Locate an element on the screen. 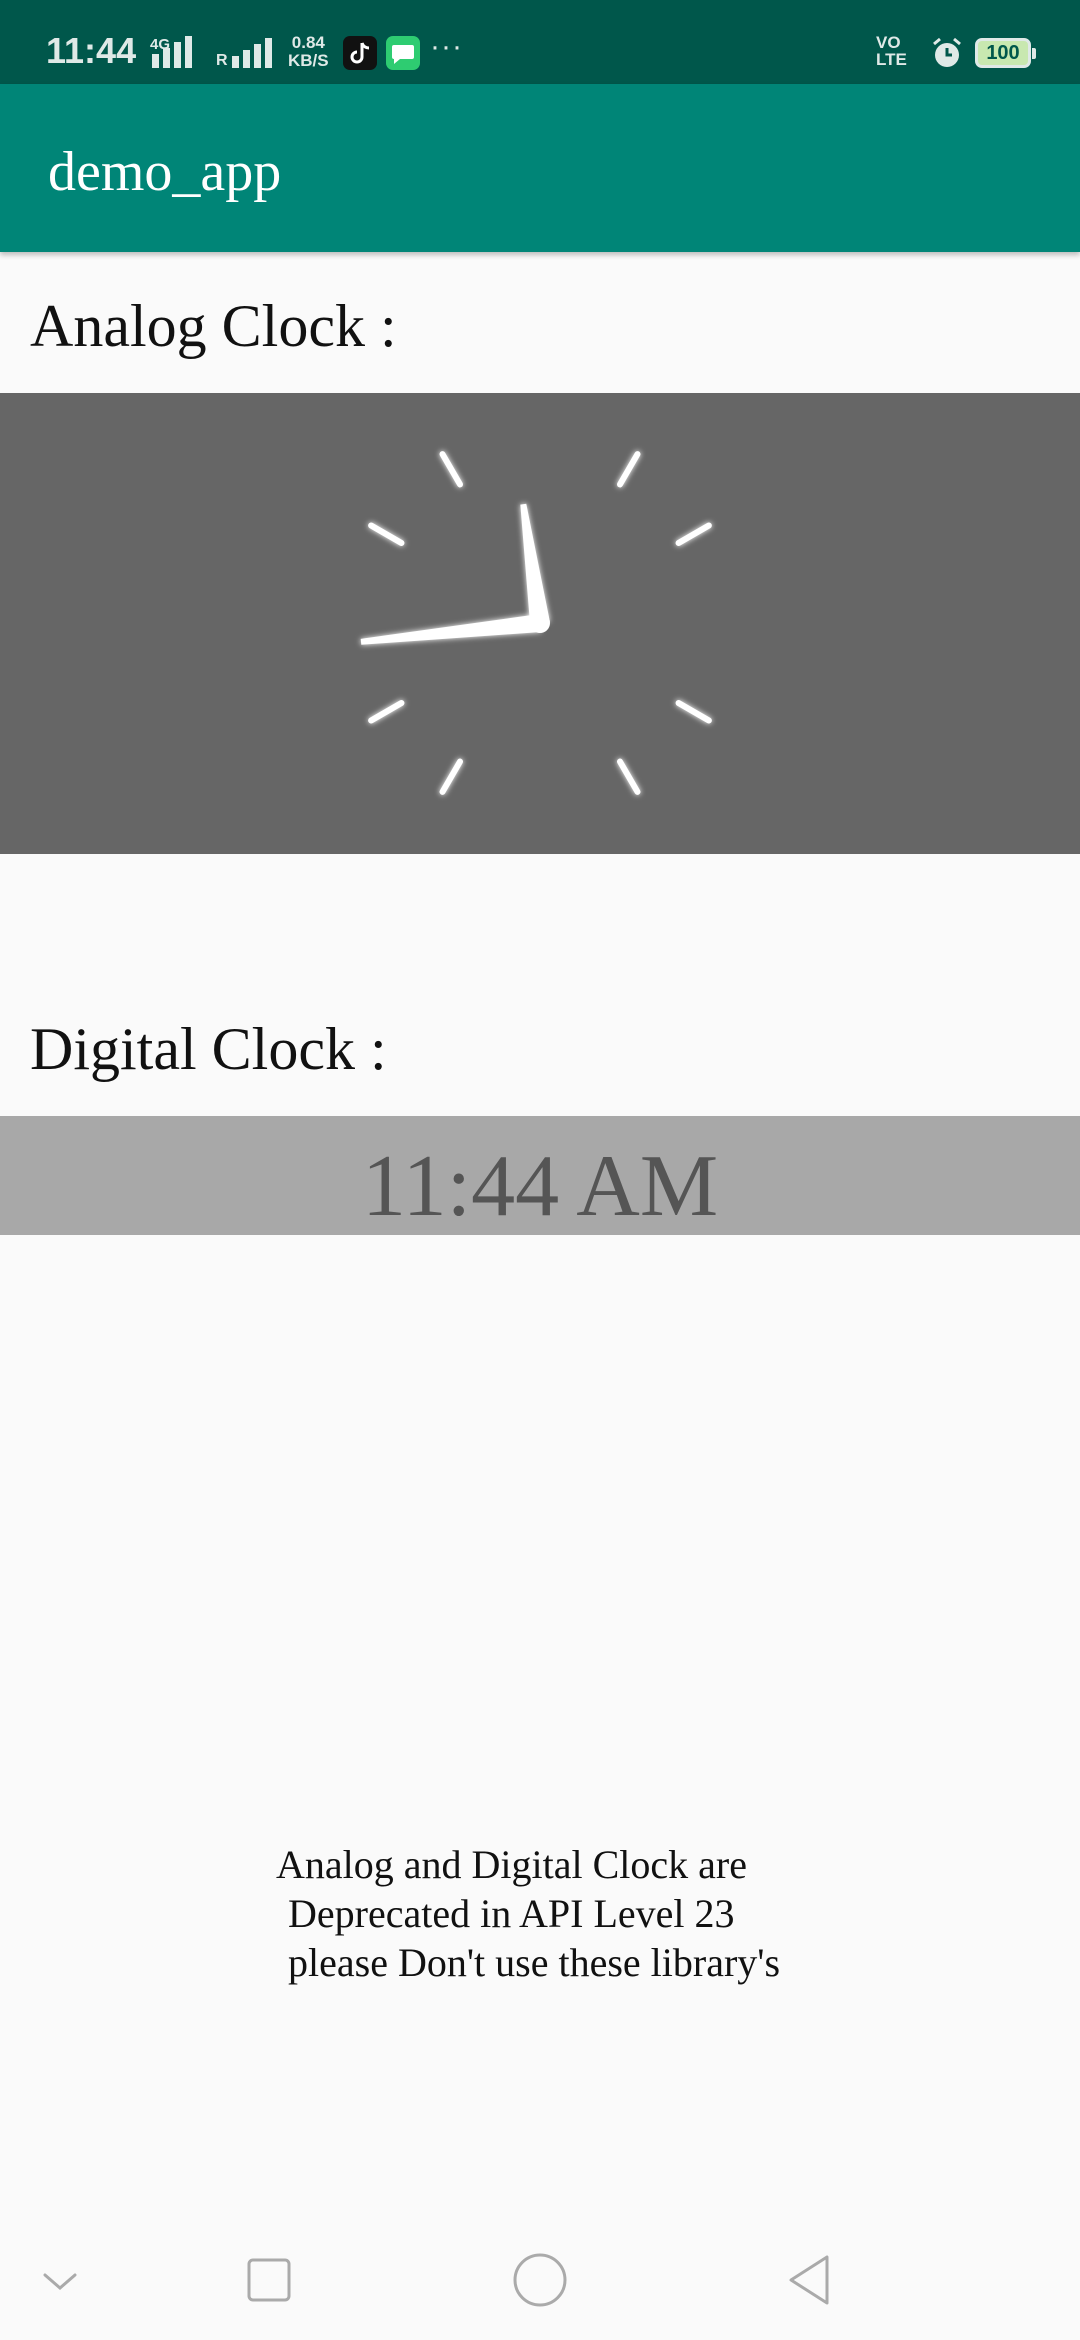 This screenshot has width=1080, height=2340. analog-clock-face is located at coordinates (540, 623).